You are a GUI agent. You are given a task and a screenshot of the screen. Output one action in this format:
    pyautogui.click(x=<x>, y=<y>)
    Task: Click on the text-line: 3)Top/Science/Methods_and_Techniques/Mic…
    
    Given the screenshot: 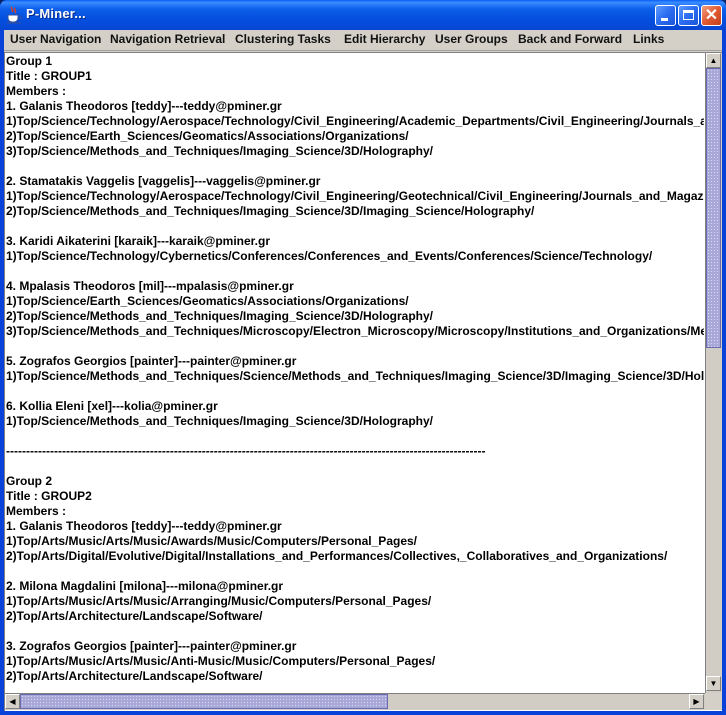 What is the action you would take?
    pyautogui.click(x=355, y=331)
    